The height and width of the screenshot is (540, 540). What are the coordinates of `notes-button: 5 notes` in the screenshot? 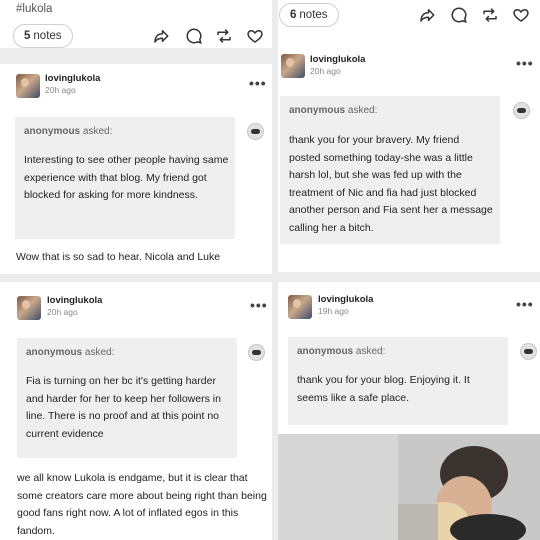 It's located at (43, 36).